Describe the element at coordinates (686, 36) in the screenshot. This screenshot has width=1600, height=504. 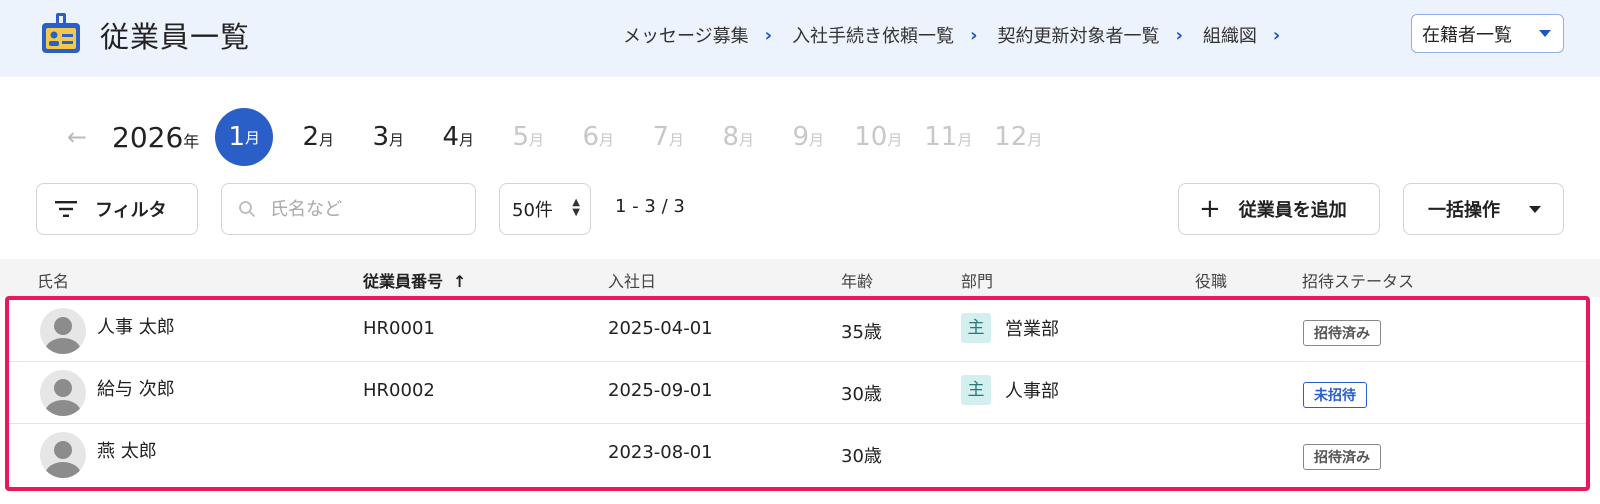
I see `nav-link-label: メッセージ募集` at that location.